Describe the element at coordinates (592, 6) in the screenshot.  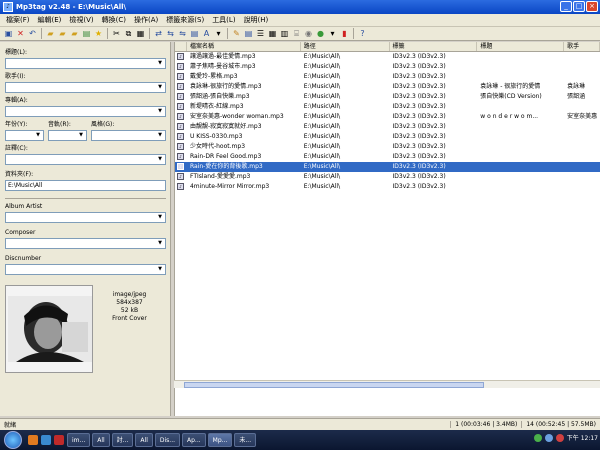
I see `close-window-button: ×` at that location.